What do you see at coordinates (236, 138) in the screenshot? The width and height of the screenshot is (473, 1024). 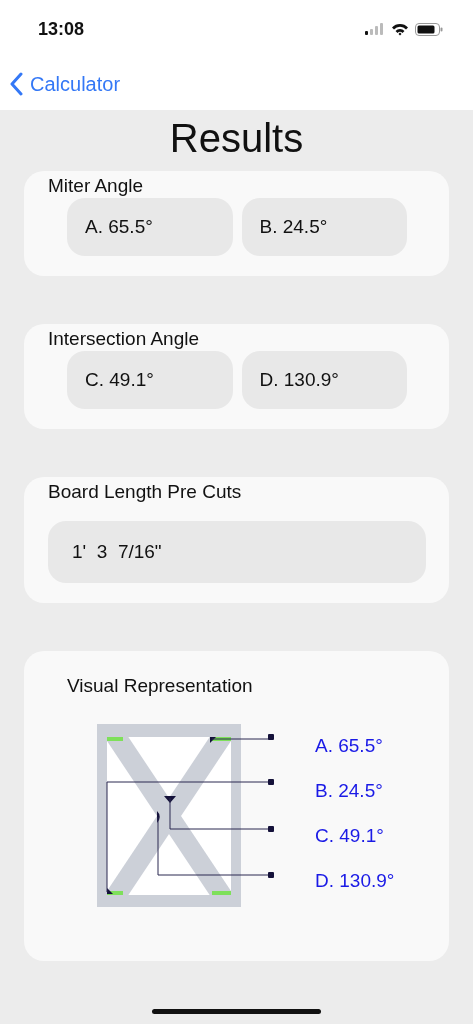 I see `page-title: Results` at bounding box center [236, 138].